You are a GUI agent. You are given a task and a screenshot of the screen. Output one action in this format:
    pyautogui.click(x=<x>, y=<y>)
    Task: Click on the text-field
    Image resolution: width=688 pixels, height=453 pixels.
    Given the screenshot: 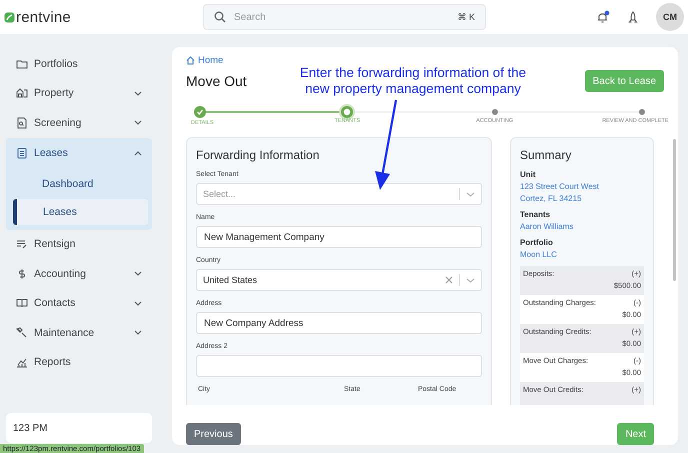 What is the action you would take?
    pyautogui.click(x=339, y=366)
    